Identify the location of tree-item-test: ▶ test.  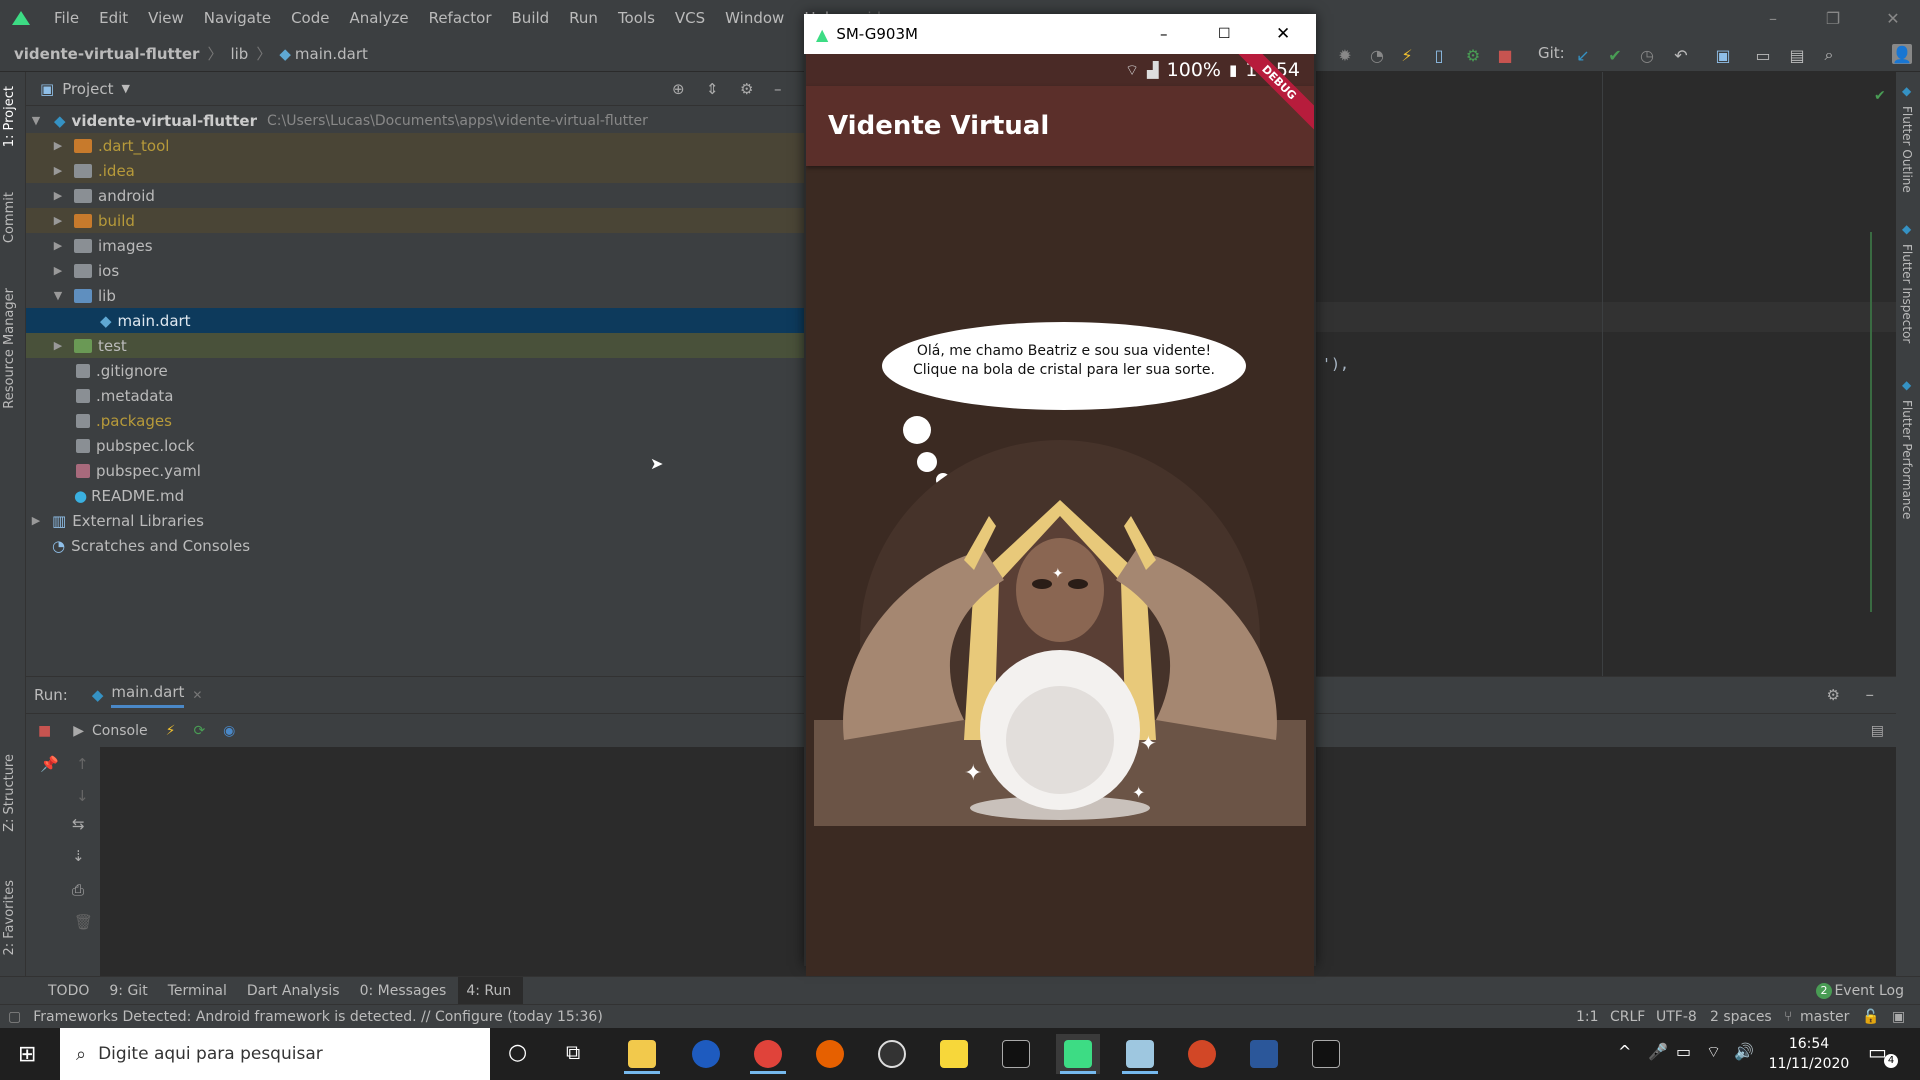
(415, 345).